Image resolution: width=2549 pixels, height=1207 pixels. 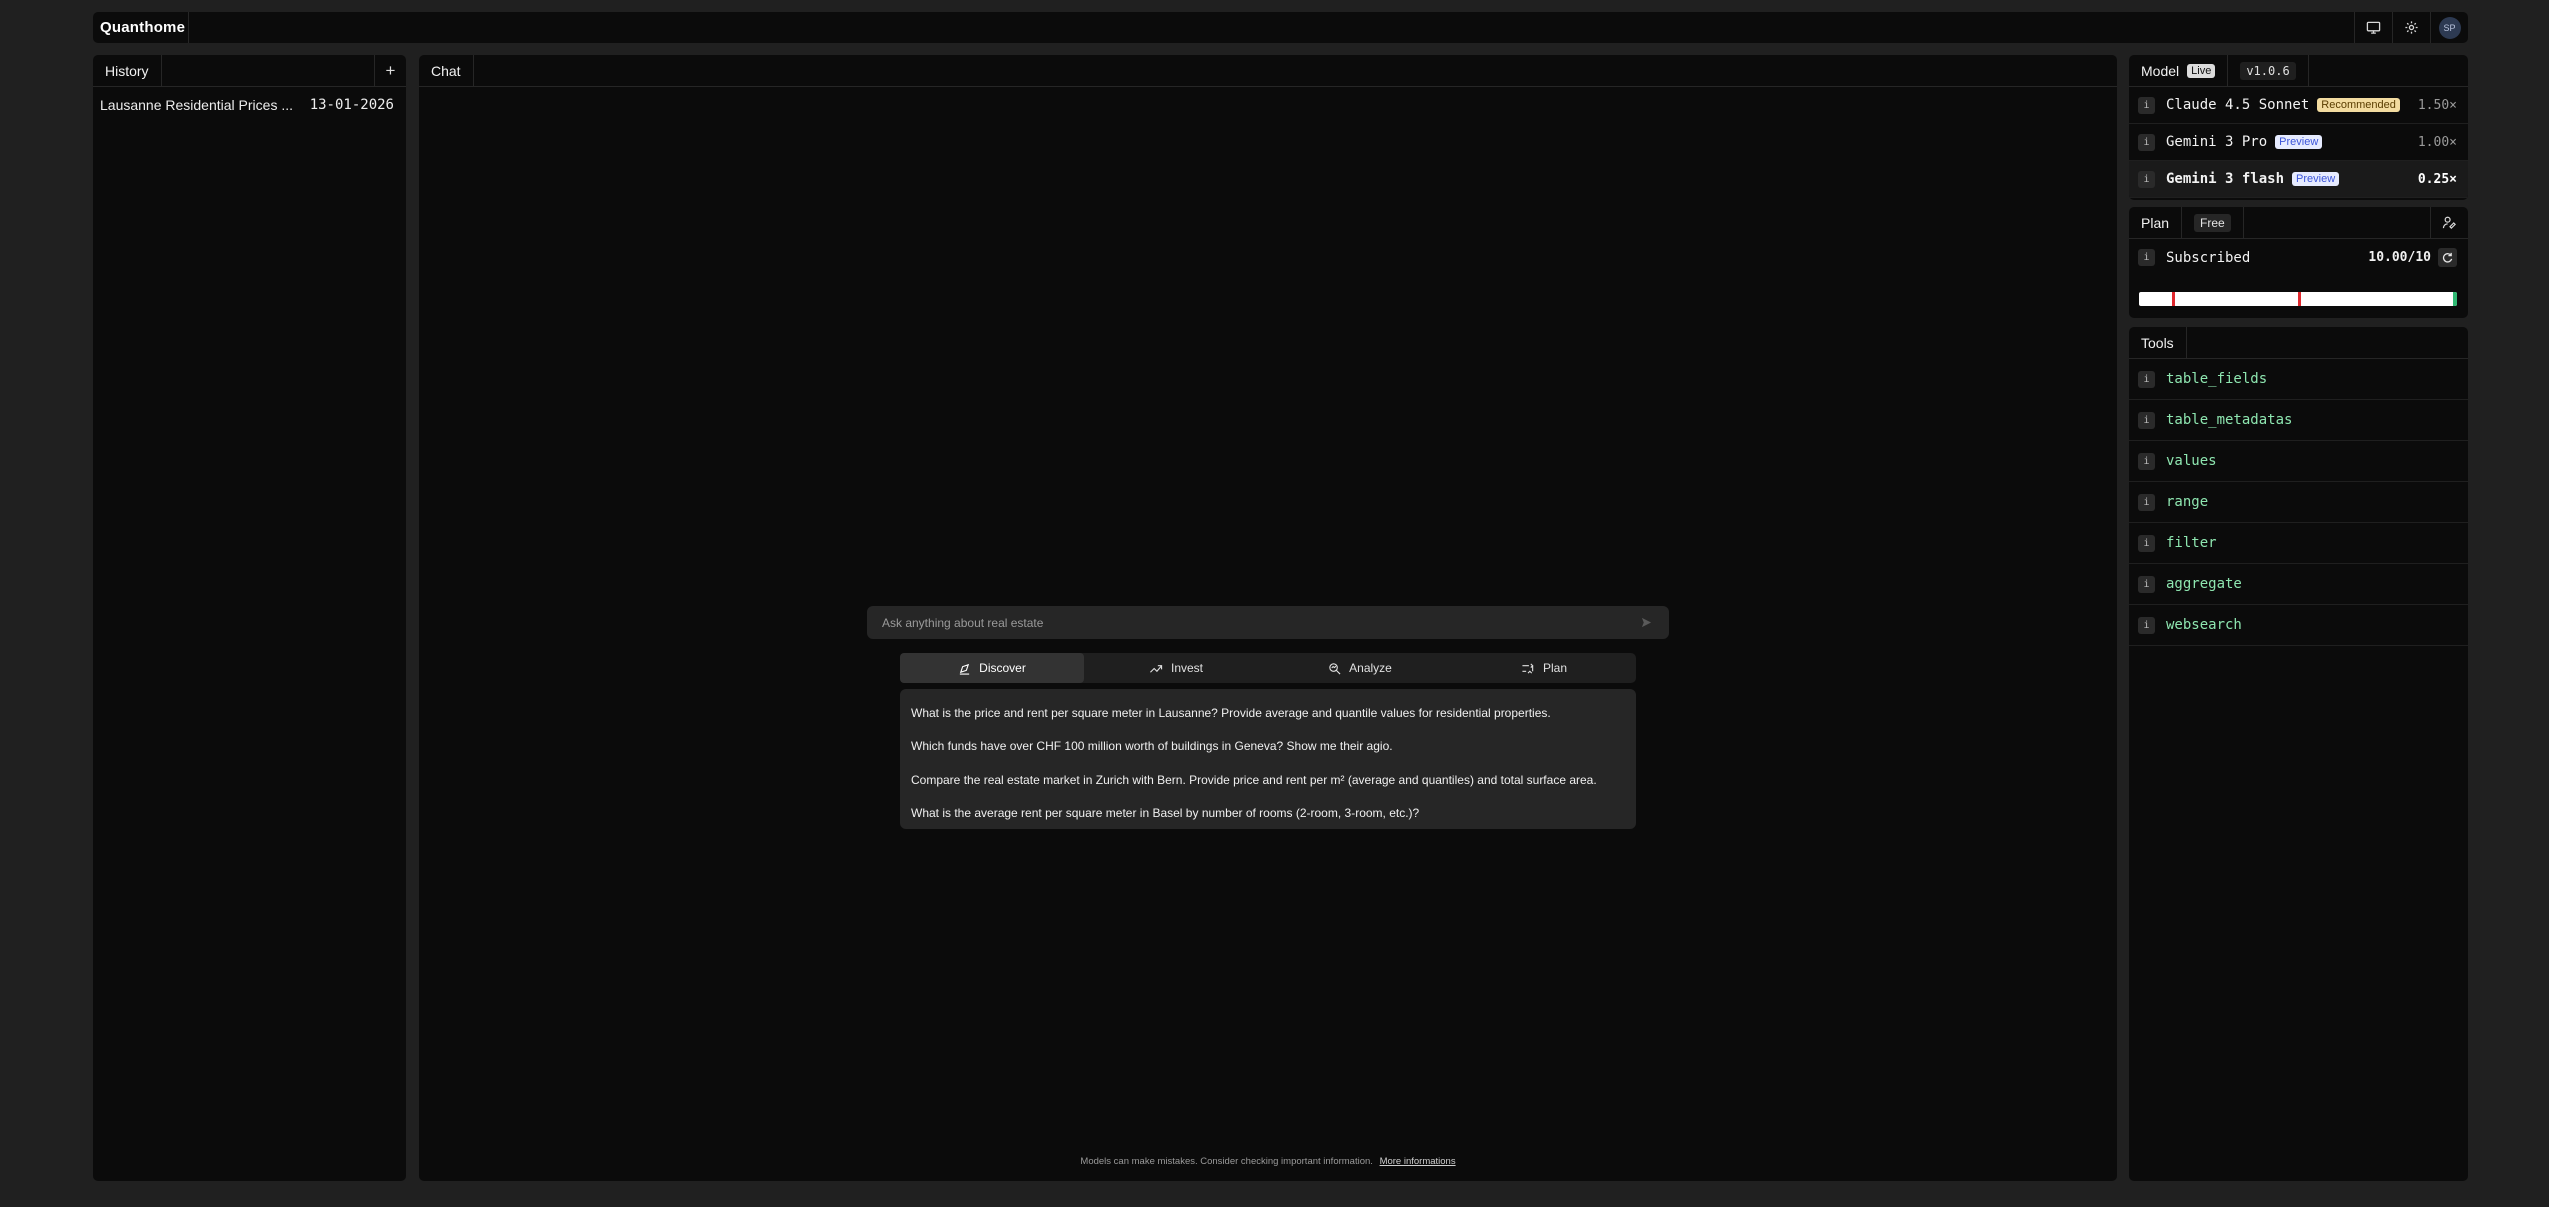 I want to click on tab-analyze-label: Analyze, so click(x=1370, y=668).